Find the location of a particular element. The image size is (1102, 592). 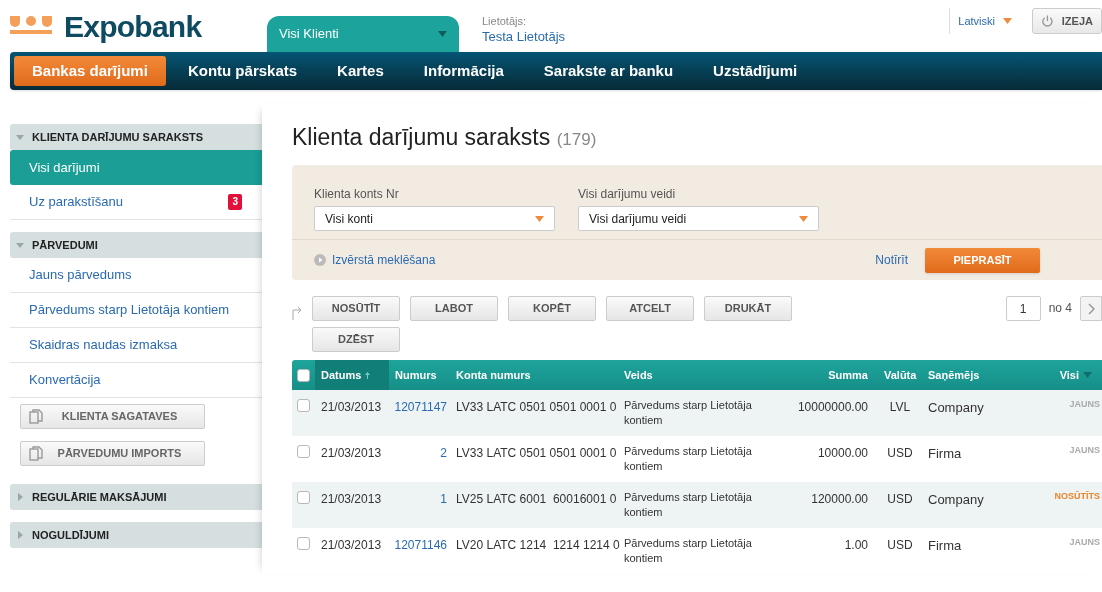

sidebar-item: Visi darījumi is located at coordinates (136, 167).